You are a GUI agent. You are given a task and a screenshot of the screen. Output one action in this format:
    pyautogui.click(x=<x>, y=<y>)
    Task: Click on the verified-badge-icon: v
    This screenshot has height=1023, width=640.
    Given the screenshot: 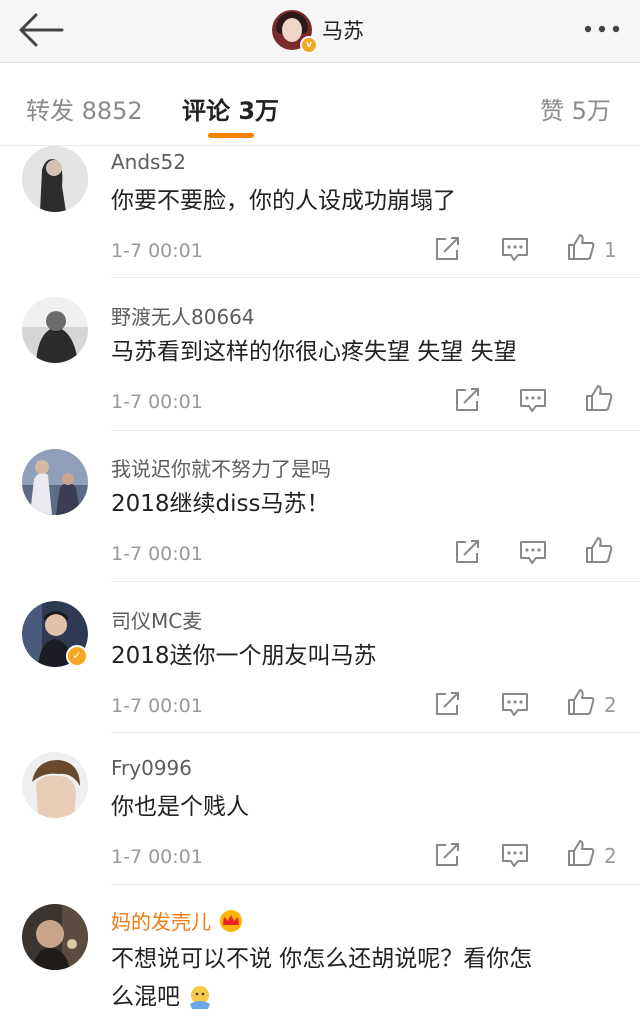 What is the action you would take?
    pyautogui.click(x=309, y=45)
    